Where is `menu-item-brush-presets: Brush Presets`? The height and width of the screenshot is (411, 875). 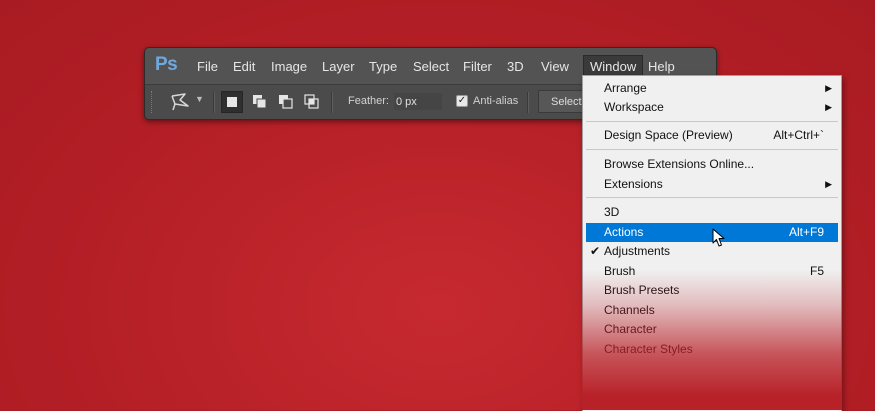
menu-item-brush-presets: Brush Presets is located at coordinates (712, 290).